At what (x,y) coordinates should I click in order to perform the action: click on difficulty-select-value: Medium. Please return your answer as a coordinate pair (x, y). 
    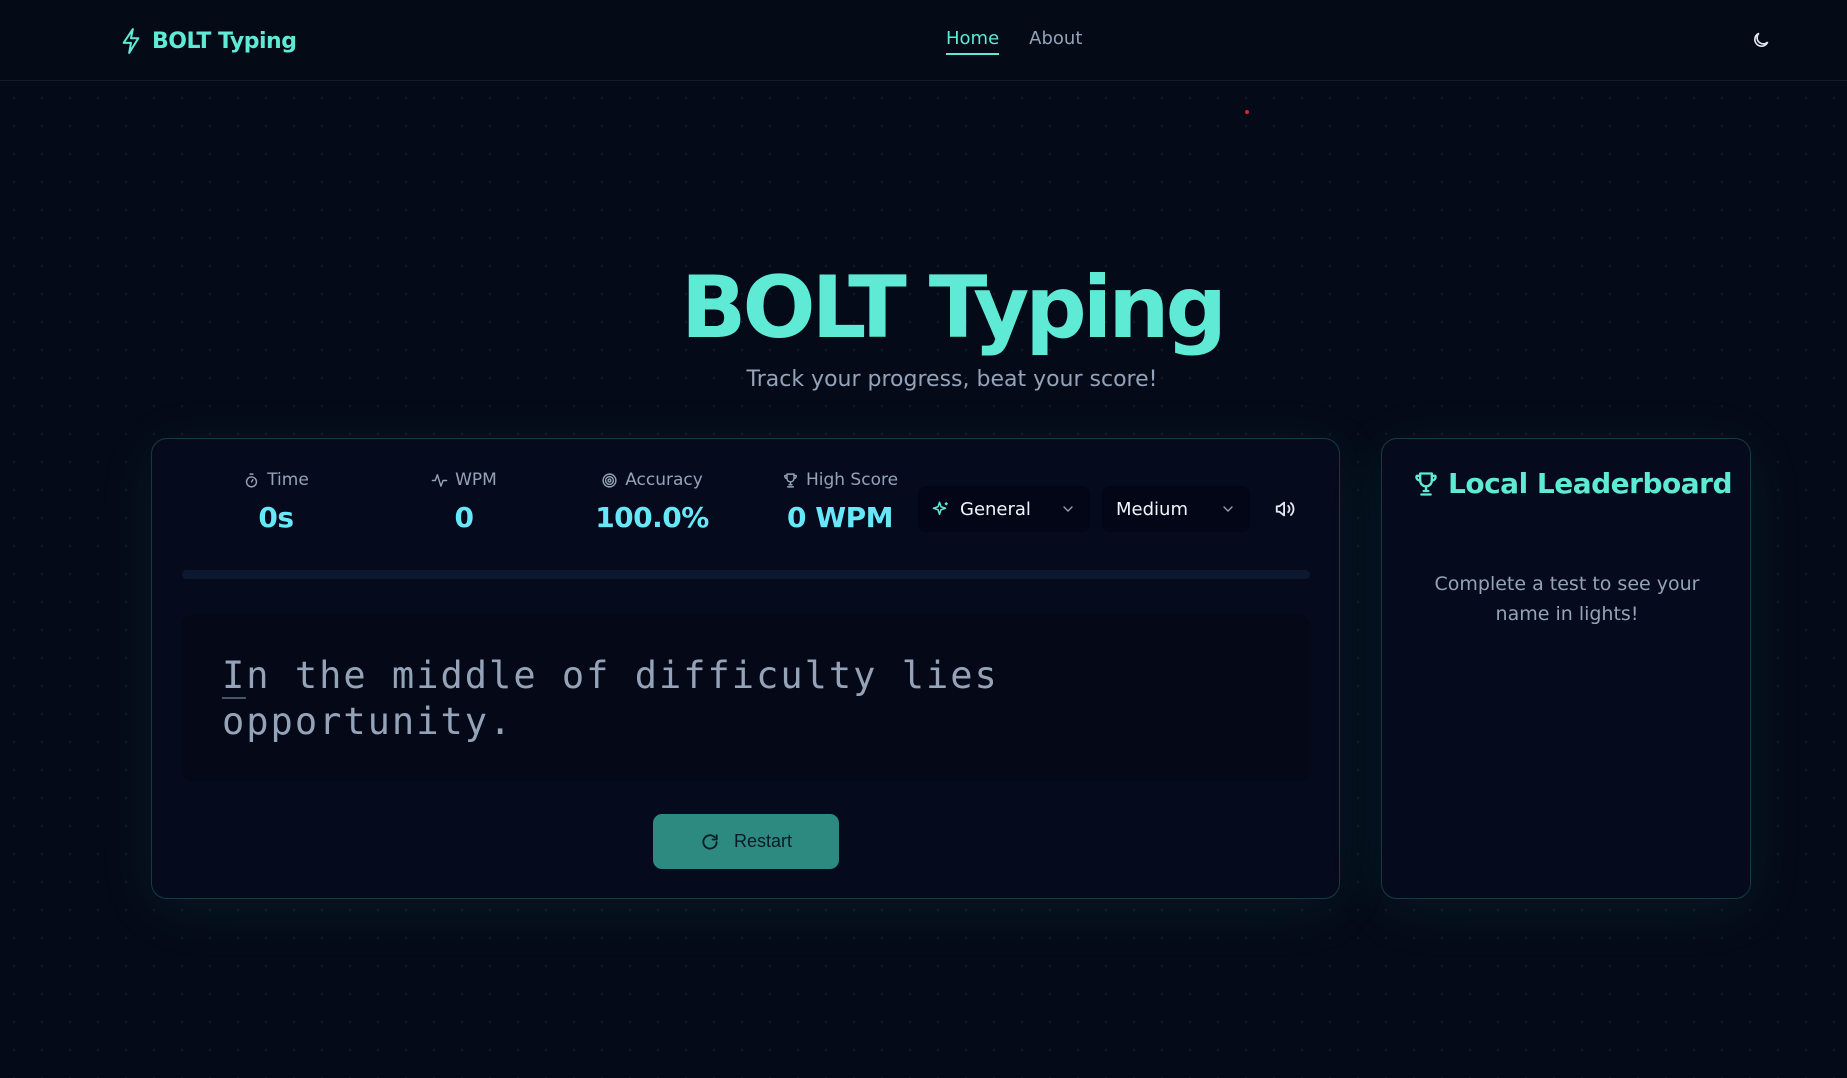
    Looking at the image, I should click on (1152, 509).